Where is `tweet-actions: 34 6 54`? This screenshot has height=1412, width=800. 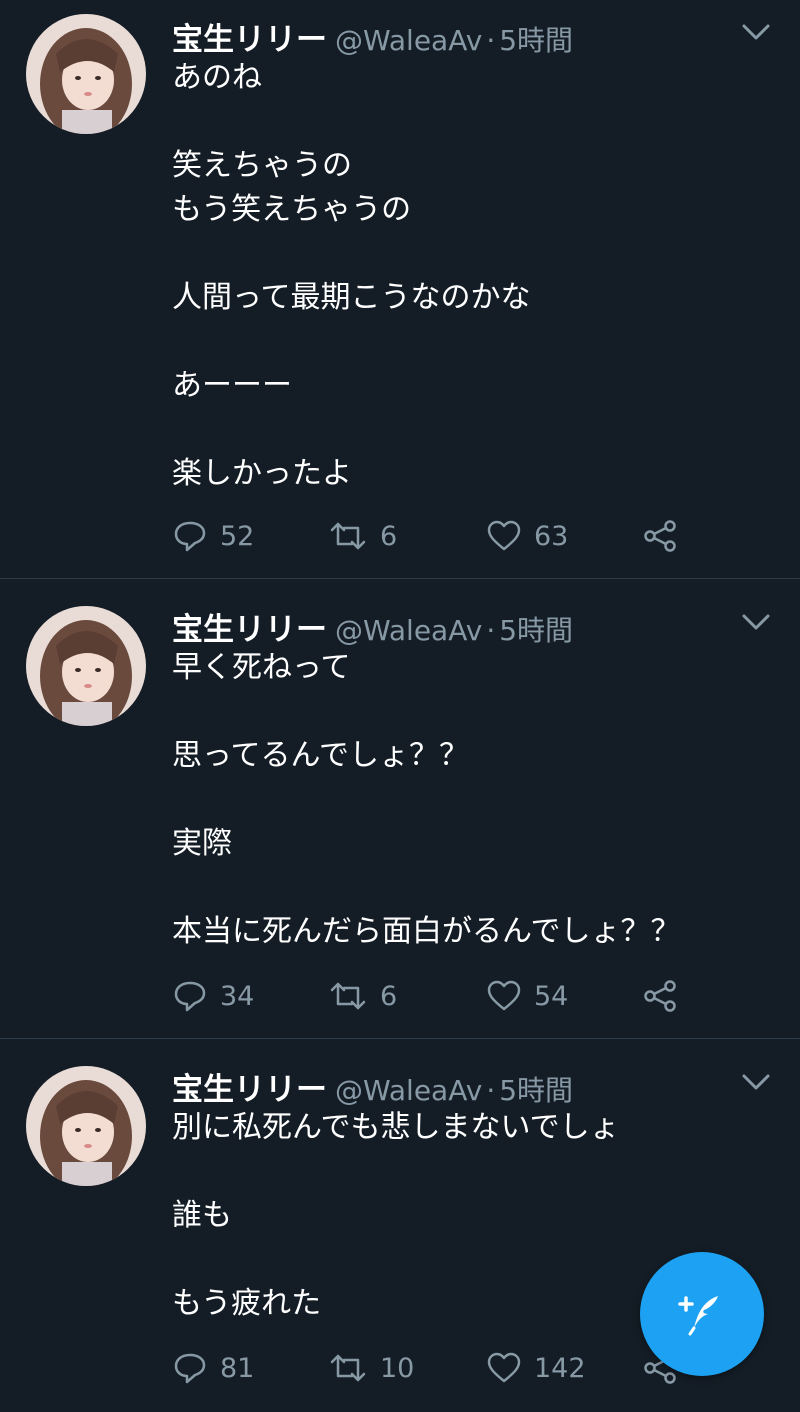 tweet-actions: 34 6 54 is located at coordinates (472, 996).